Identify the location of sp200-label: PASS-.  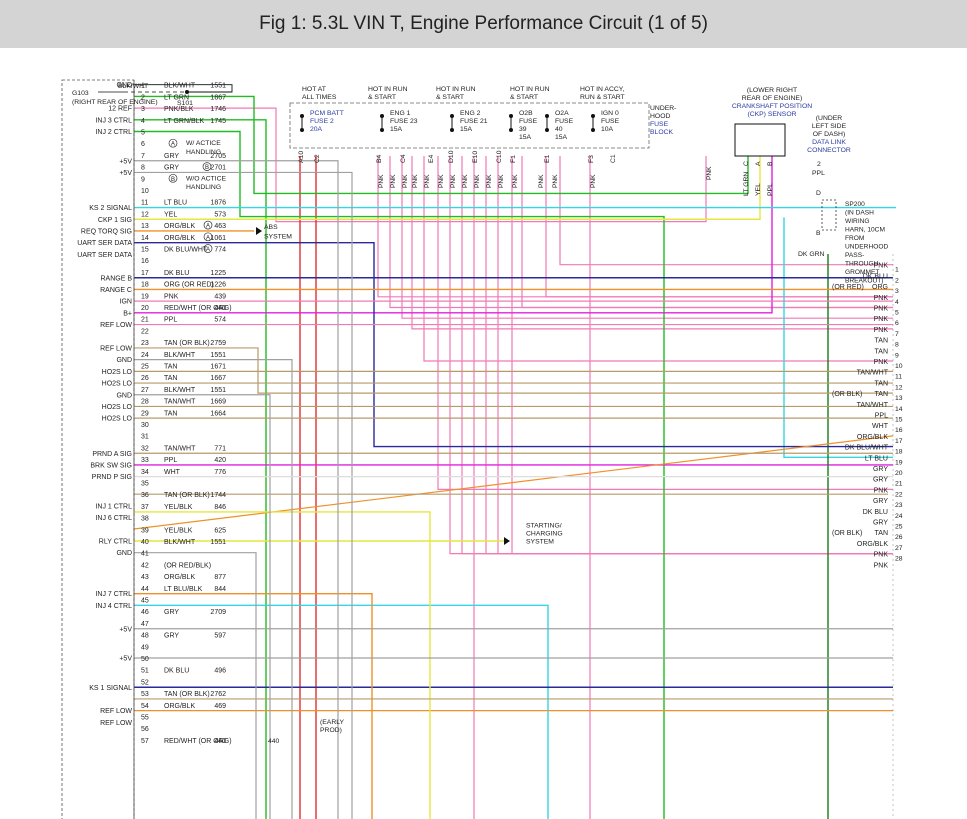
(854, 255).